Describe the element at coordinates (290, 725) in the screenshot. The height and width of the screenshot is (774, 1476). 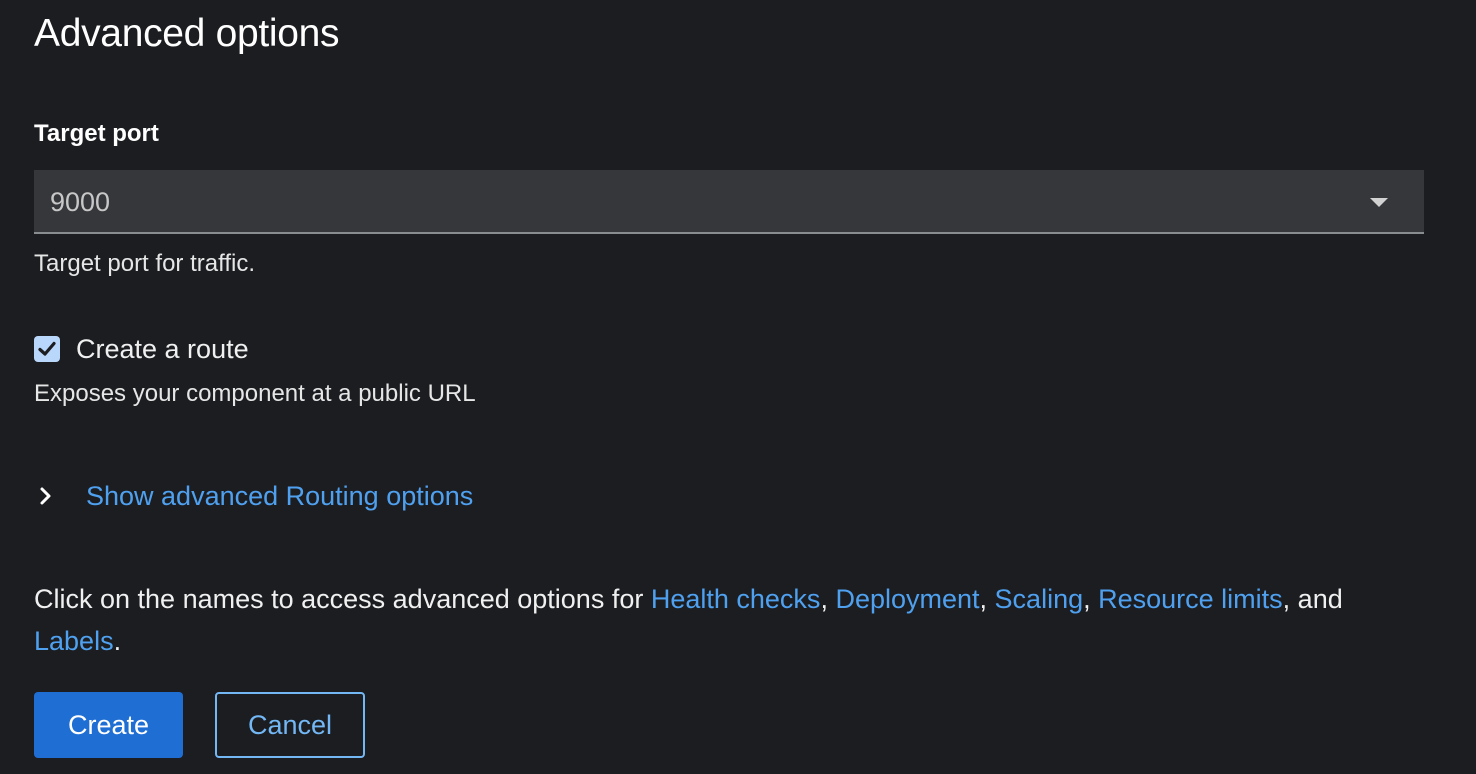
I see `cancel-button: Cancel` at that location.